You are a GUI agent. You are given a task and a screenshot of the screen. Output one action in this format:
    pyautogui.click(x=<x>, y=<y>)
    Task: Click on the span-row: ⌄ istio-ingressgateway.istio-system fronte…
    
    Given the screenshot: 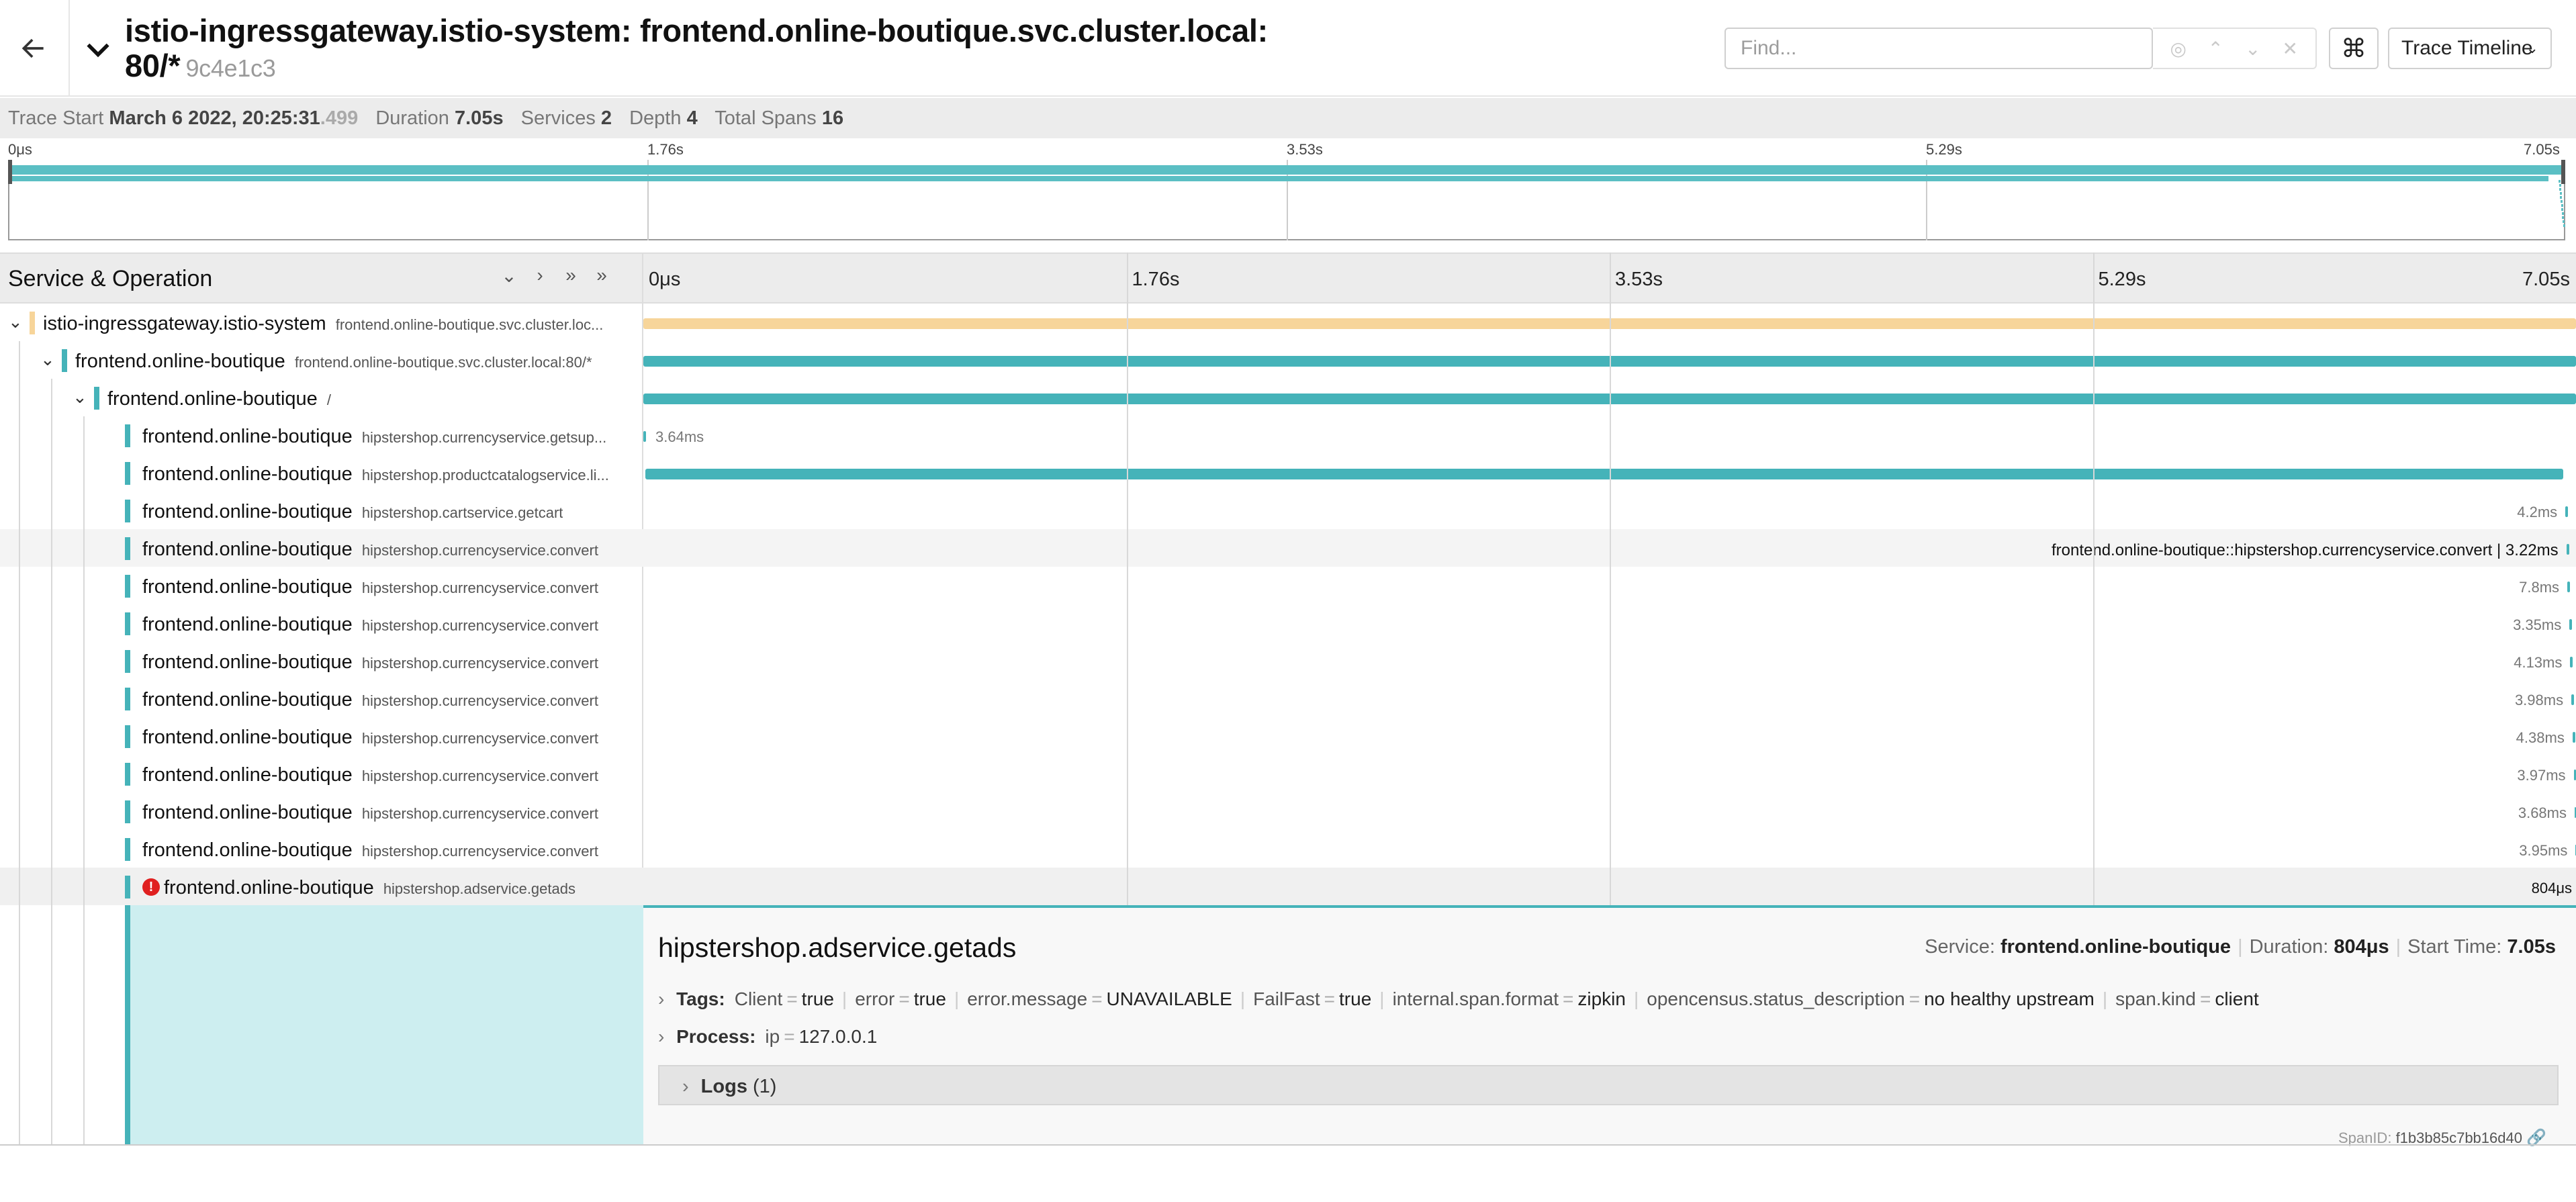 What is the action you would take?
    pyautogui.click(x=1288, y=322)
    